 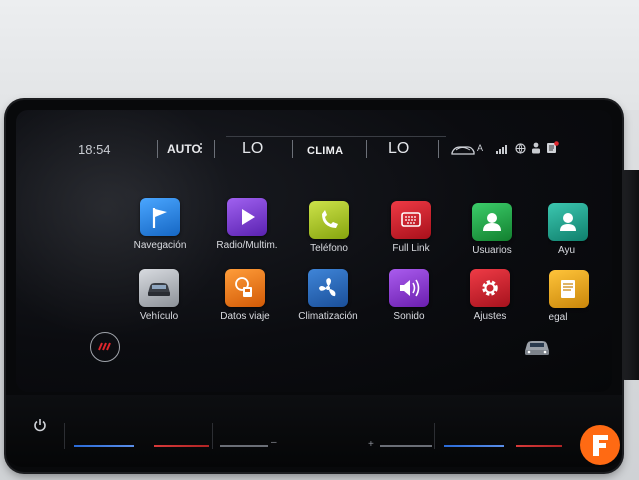 I want to click on fan-slider, so click(x=244, y=446).